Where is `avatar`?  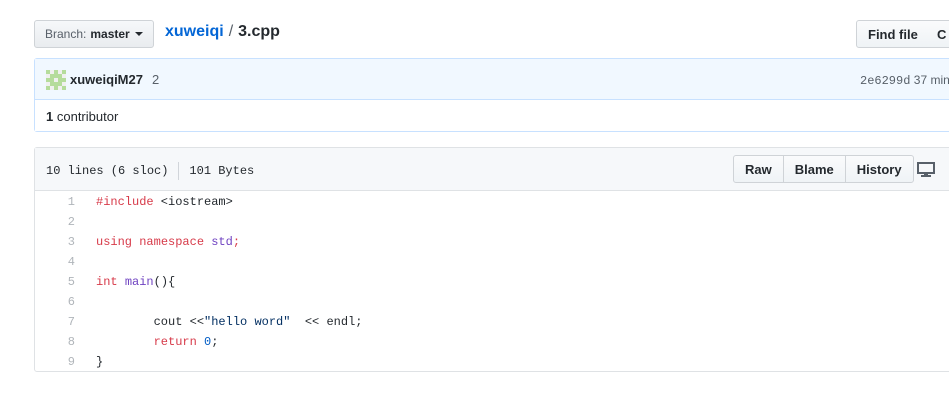 avatar is located at coordinates (56, 80).